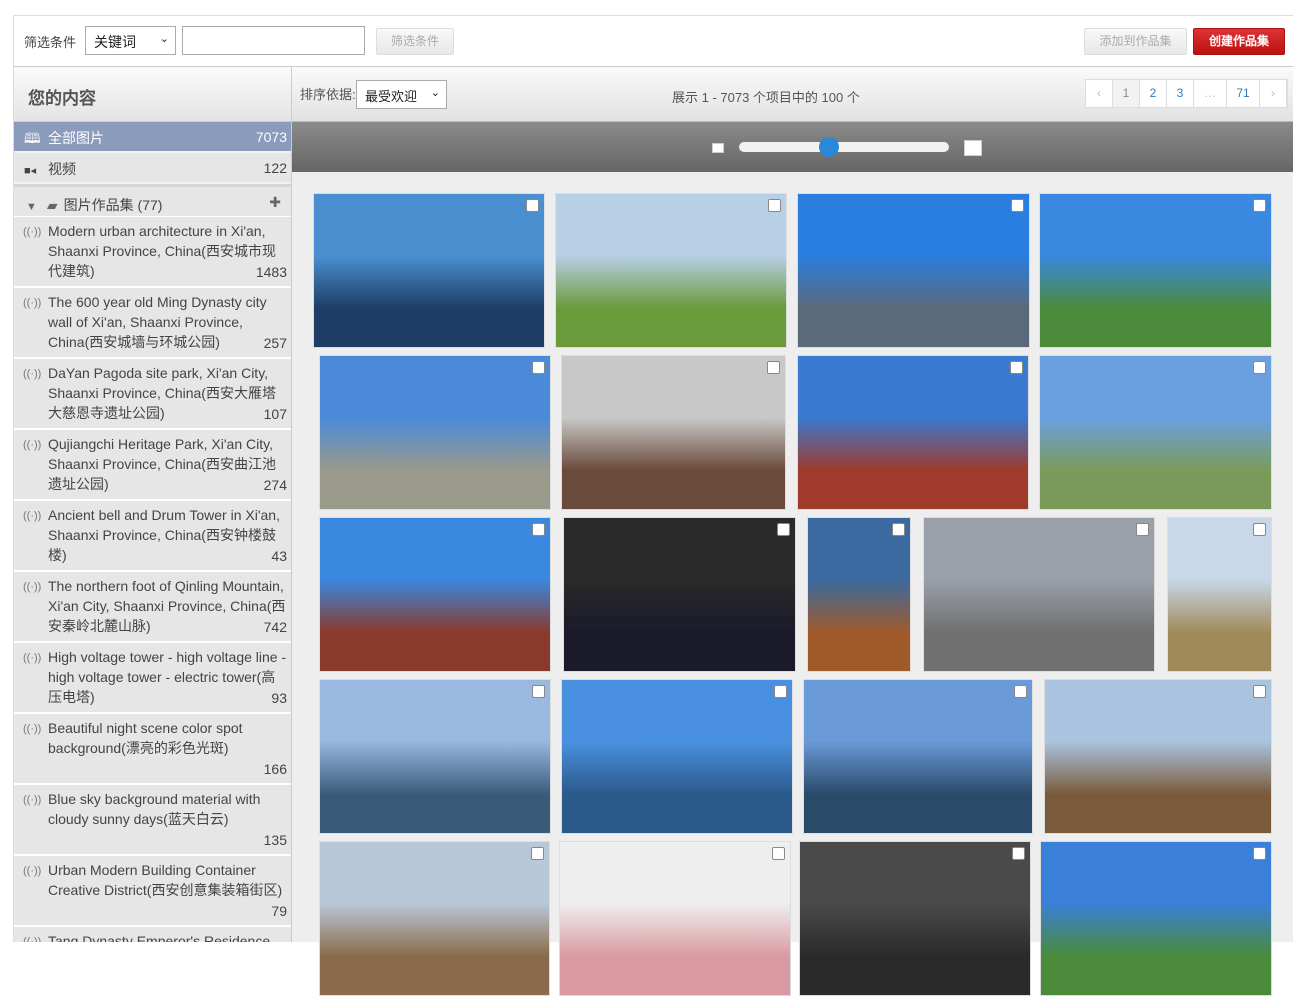  Describe the element at coordinates (275, 168) in the screenshot. I see `sidebar-item-count: 122` at that location.